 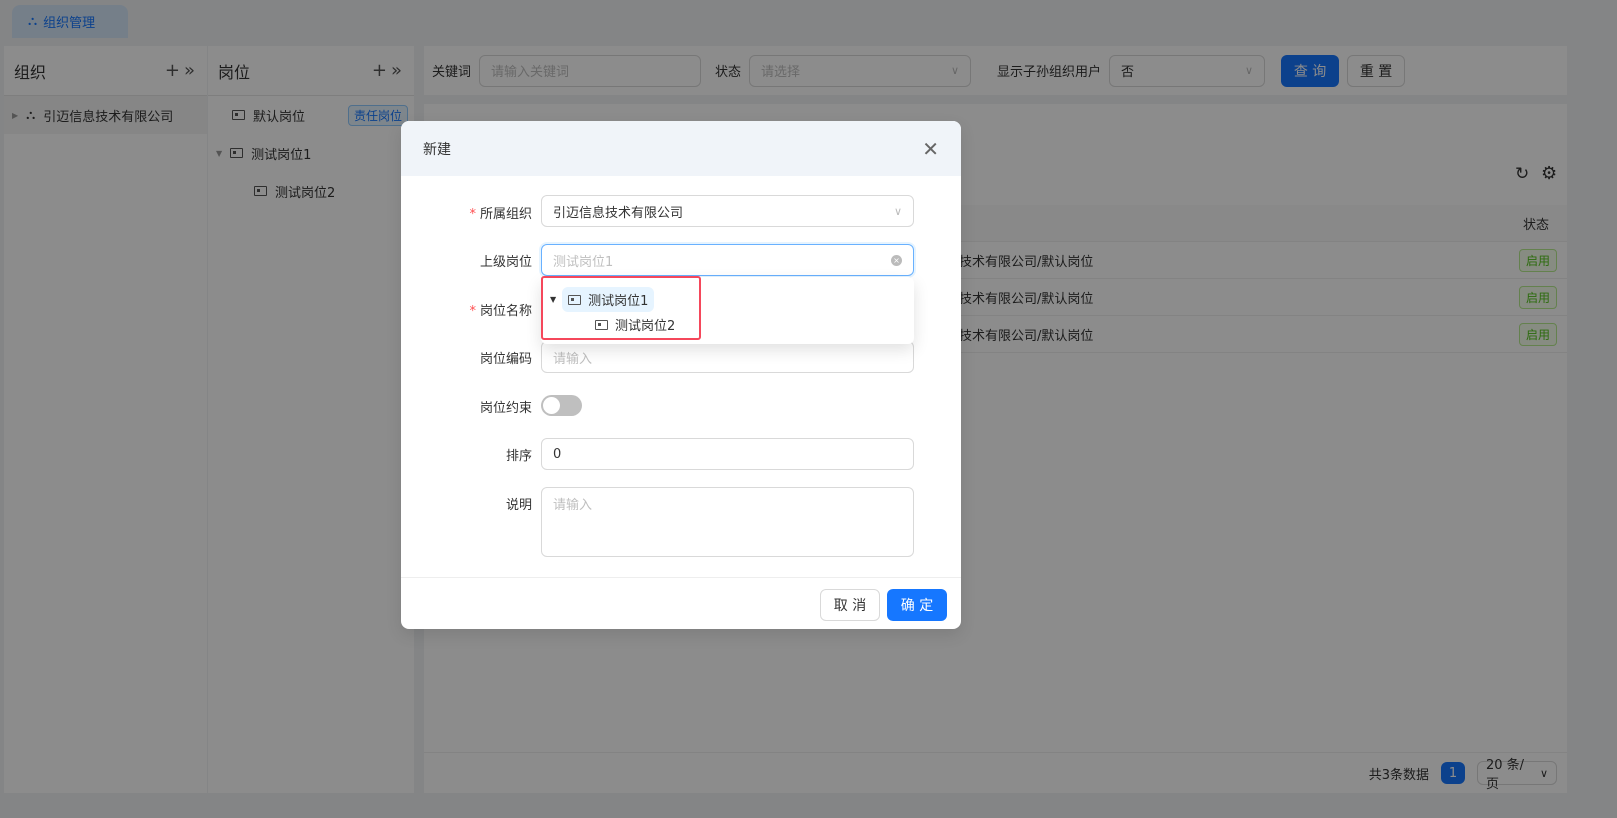 I want to click on clear-icon: ×, so click(x=896, y=260).